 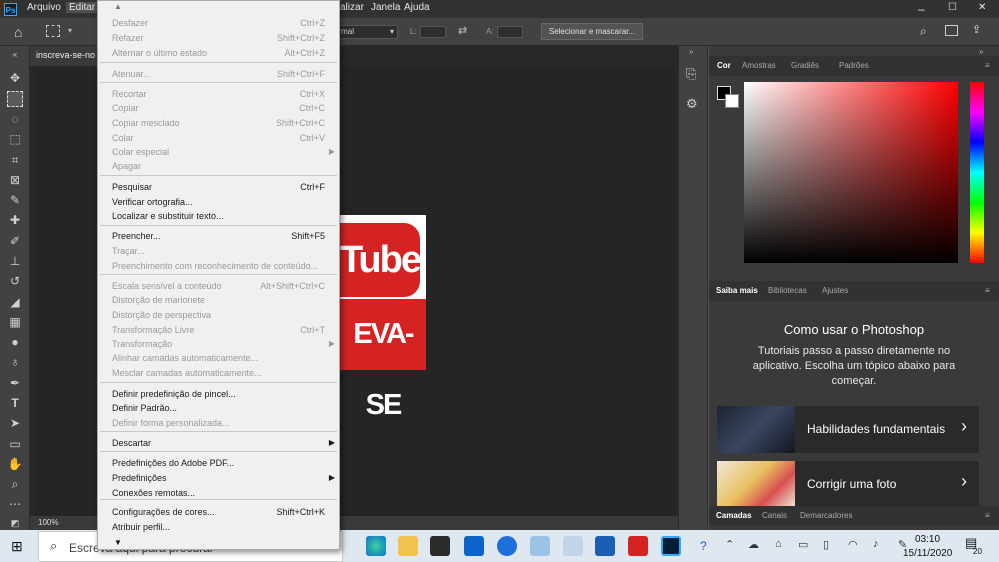 What do you see at coordinates (417, 7) in the screenshot?
I see `menu-ajuda: Ajuda` at bounding box center [417, 7].